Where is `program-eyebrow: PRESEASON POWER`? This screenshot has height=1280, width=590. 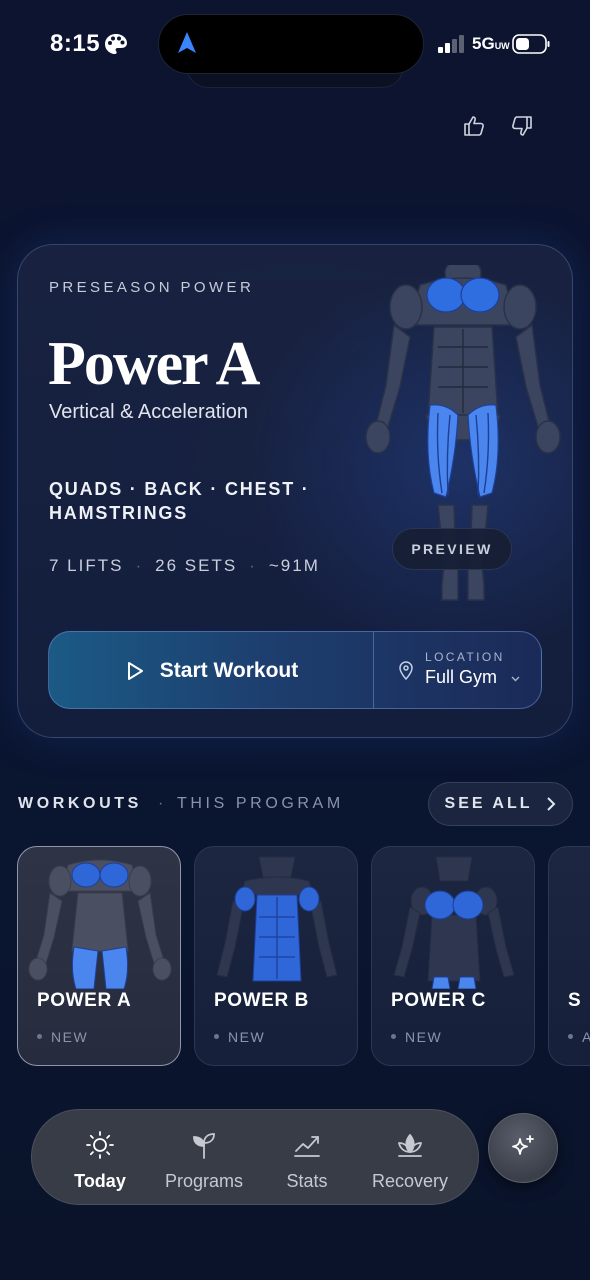 program-eyebrow: PRESEASON POWER is located at coordinates (152, 287).